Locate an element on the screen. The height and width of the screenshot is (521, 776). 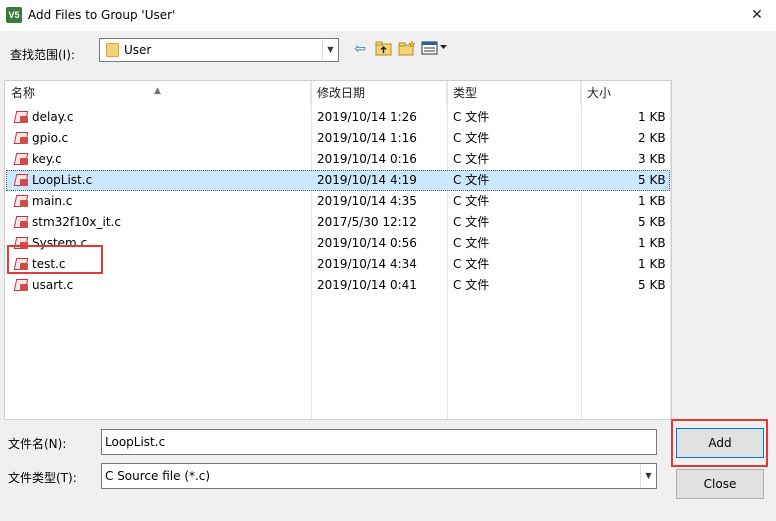
file-name: stm32f10x_it.c is located at coordinates (76, 222).